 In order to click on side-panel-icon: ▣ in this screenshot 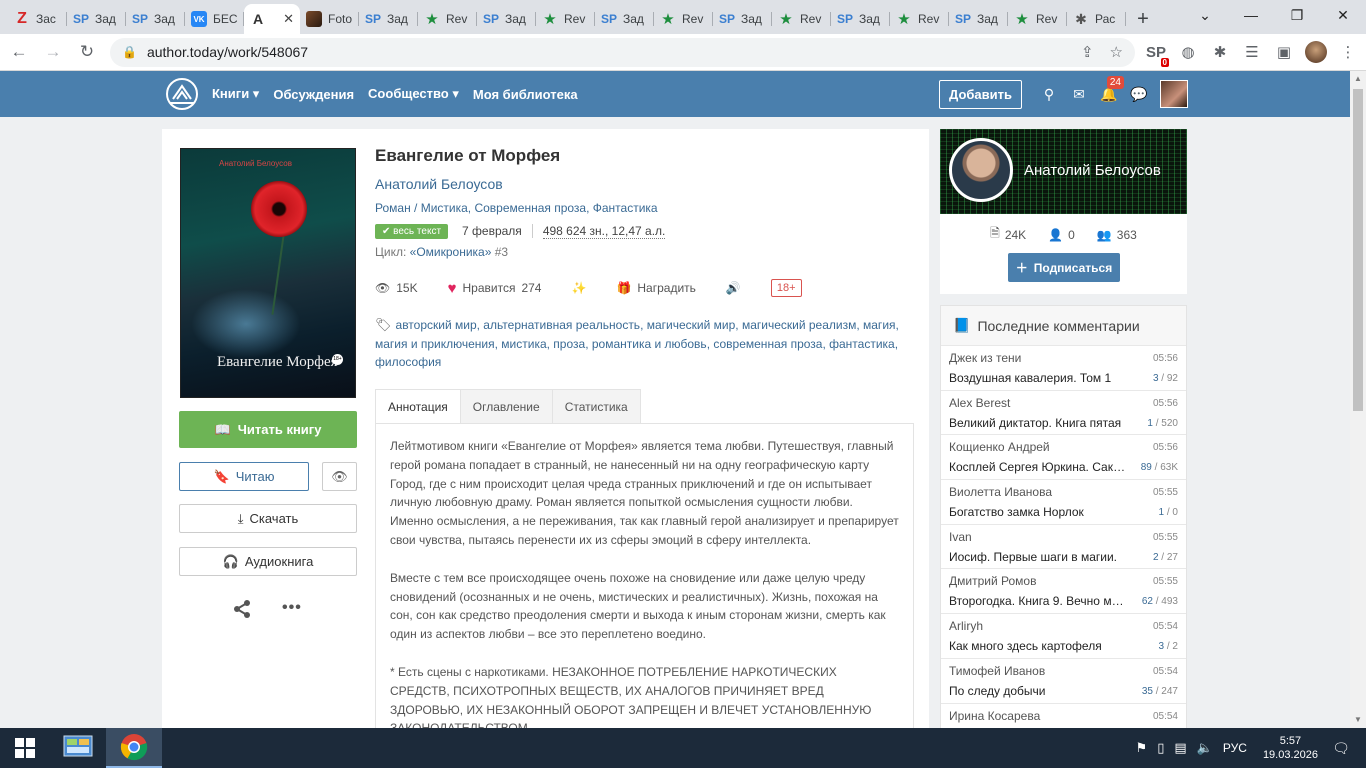, I will do `click(1284, 52)`.